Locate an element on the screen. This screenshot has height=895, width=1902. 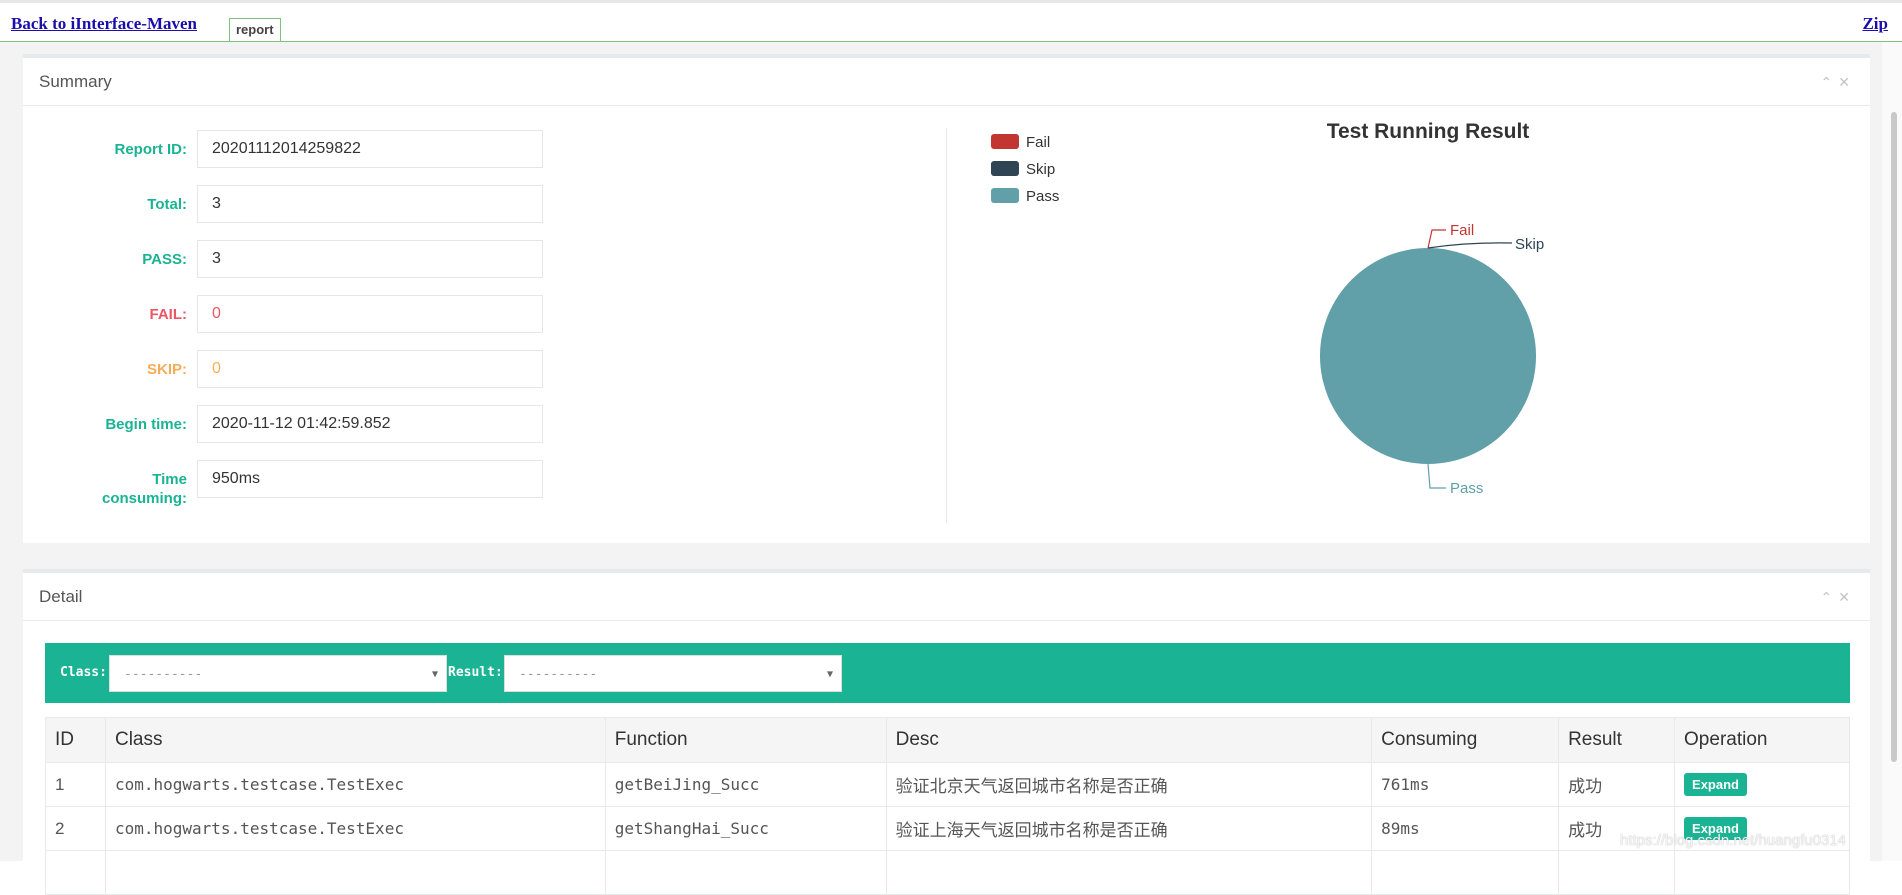
class-select: ---------- ▼ is located at coordinates (278, 673).